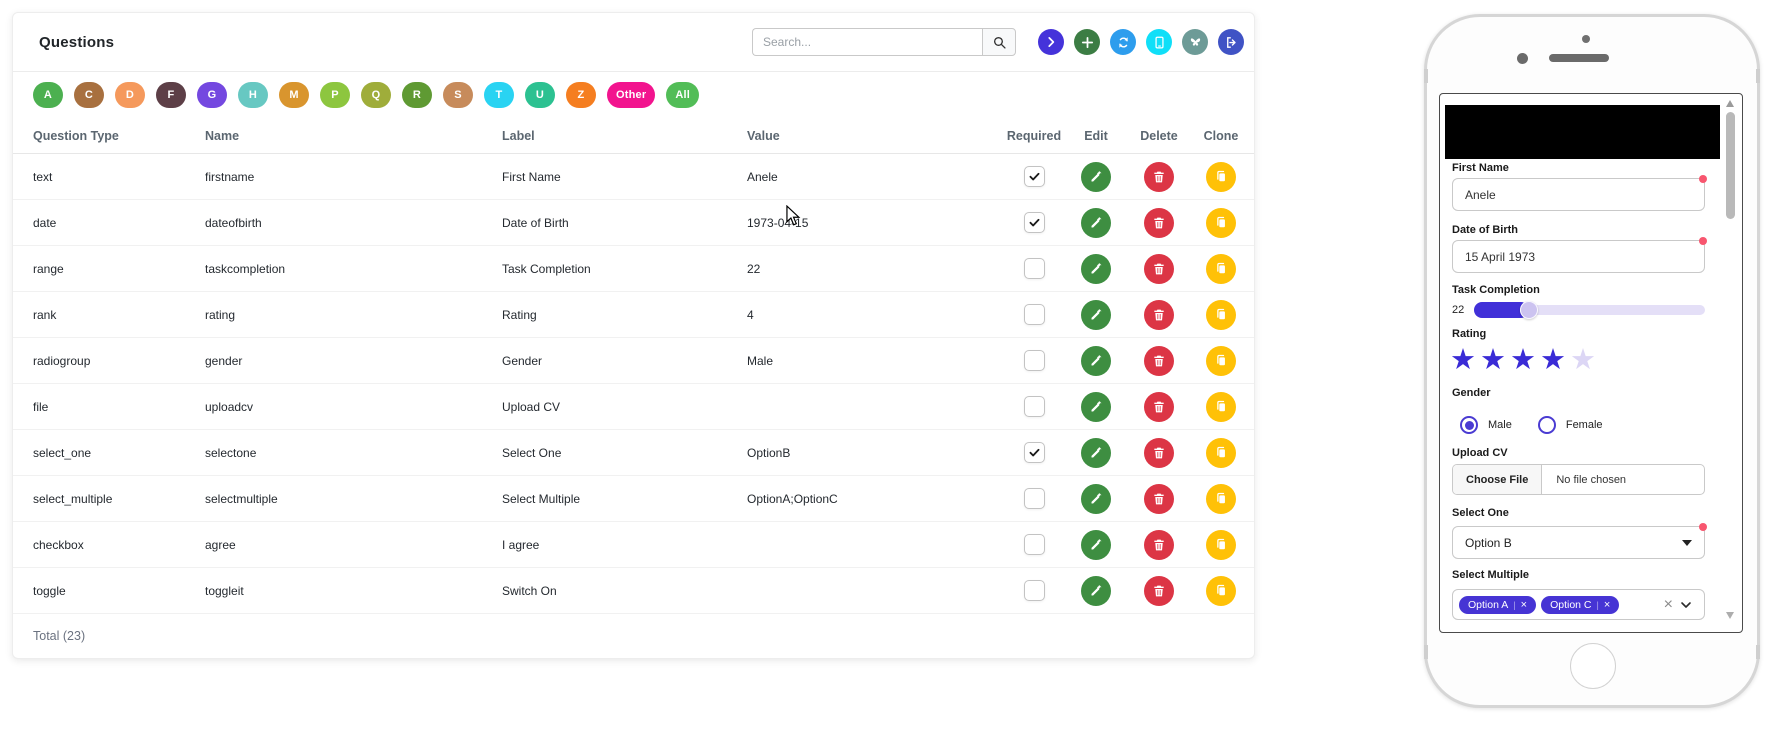 The width and height of the screenshot is (1782, 741). I want to click on trash-icon, so click(1159, 591).